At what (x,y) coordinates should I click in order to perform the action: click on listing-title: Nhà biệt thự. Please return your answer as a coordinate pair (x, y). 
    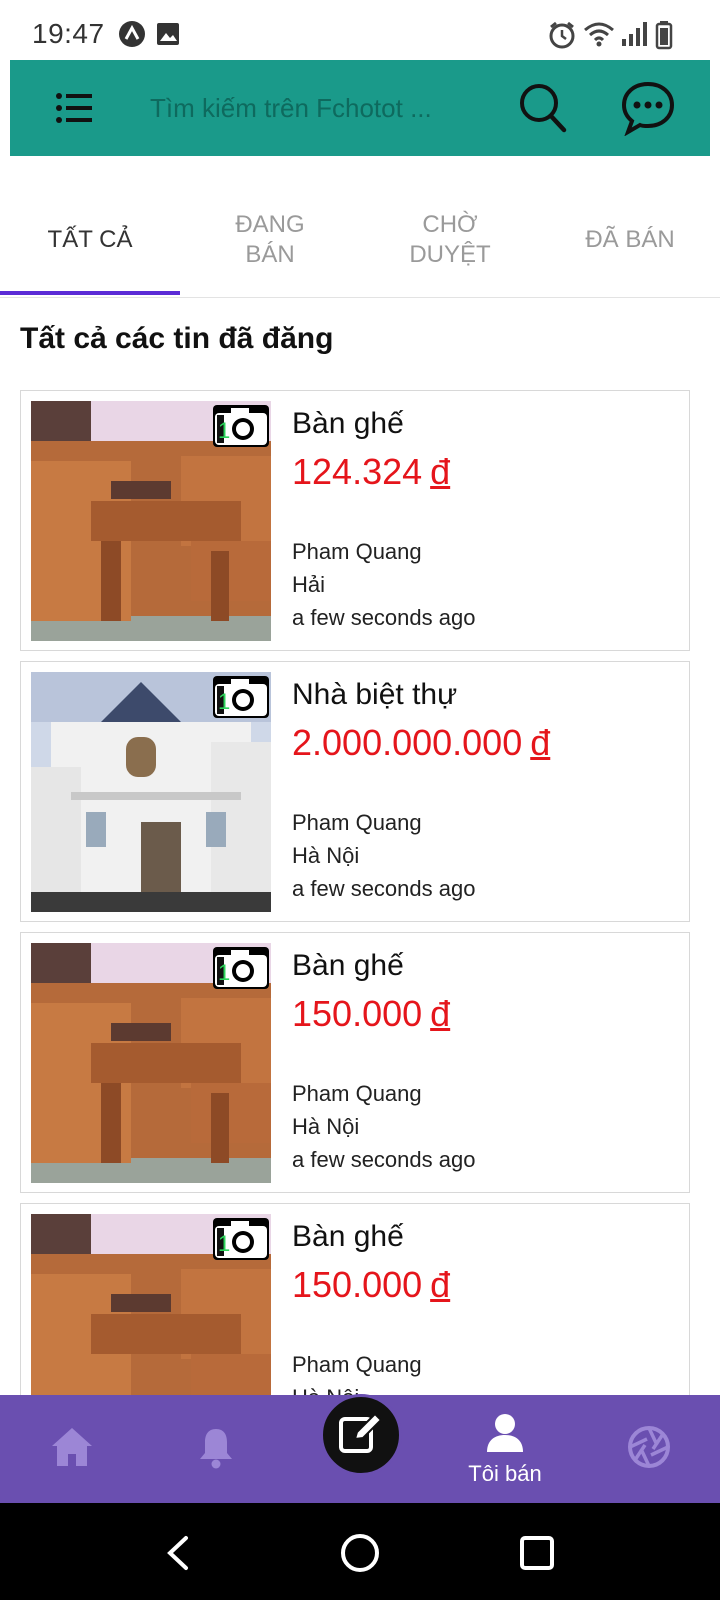
    Looking at the image, I should click on (375, 694).